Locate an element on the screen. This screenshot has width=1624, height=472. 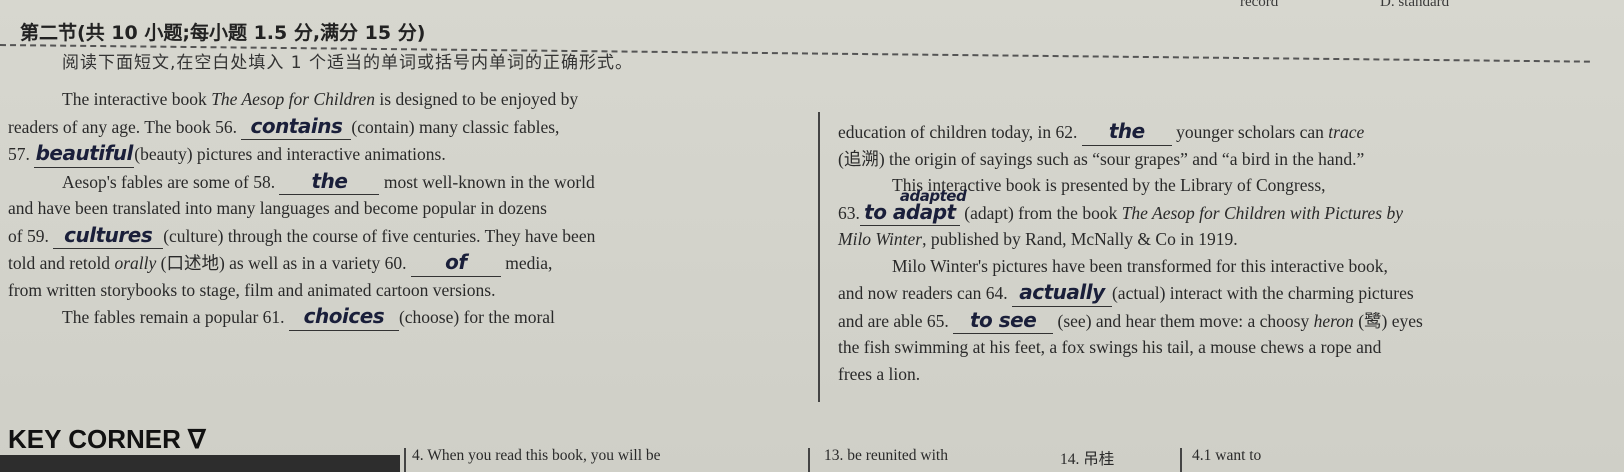
section-title: 第二节(共 10 小题;每小题 1.5 分,满分 15 分) is located at coordinates (223, 33).